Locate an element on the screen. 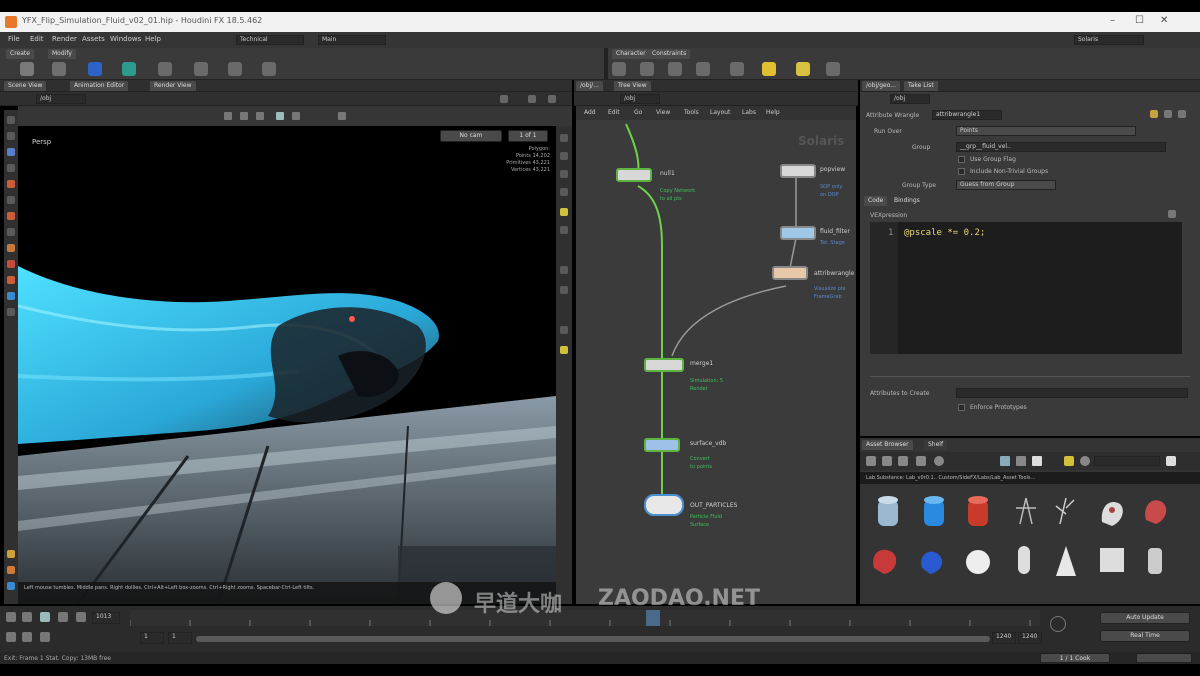 The image size is (1200, 676). context-select: Solaris is located at coordinates (1109, 40).